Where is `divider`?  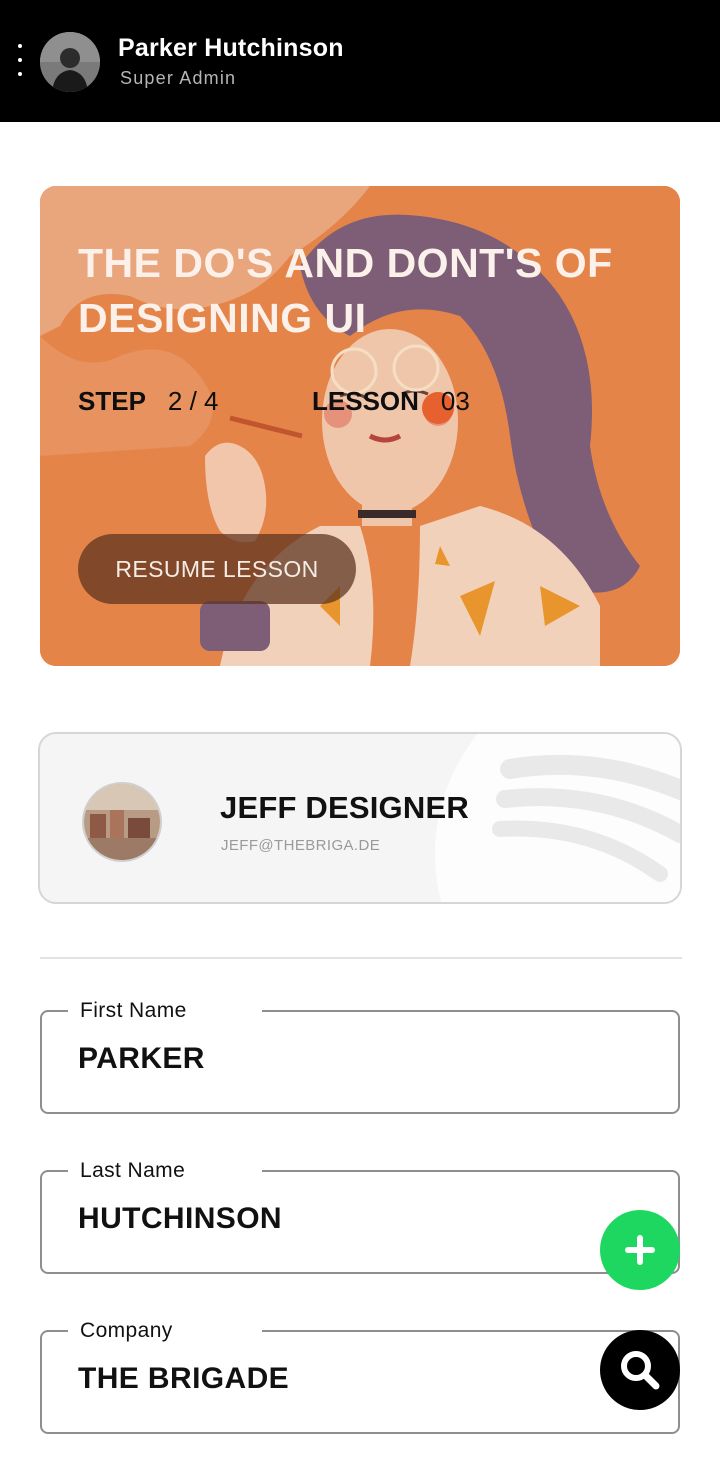
divider is located at coordinates (361, 958).